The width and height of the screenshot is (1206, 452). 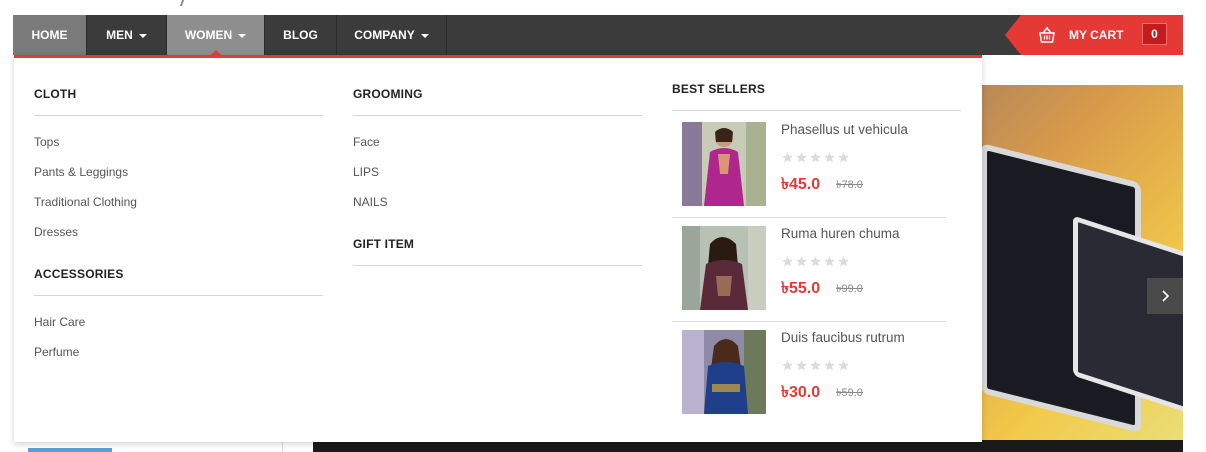 What do you see at coordinates (809, 166) in the screenshot?
I see `best-seller-item: Phasellus ut vehicula ৳45.0 ৳78.0` at bounding box center [809, 166].